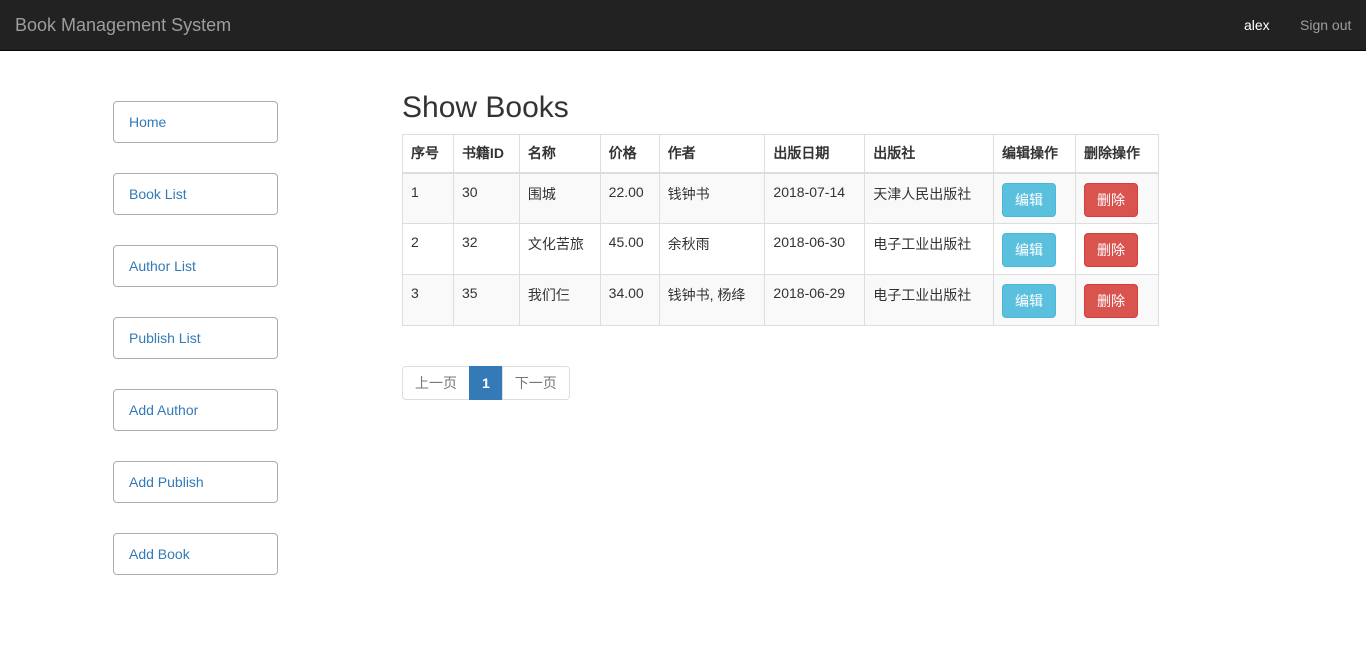  What do you see at coordinates (629, 198) in the screenshot?
I see `cell-price: 22.00` at bounding box center [629, 198].